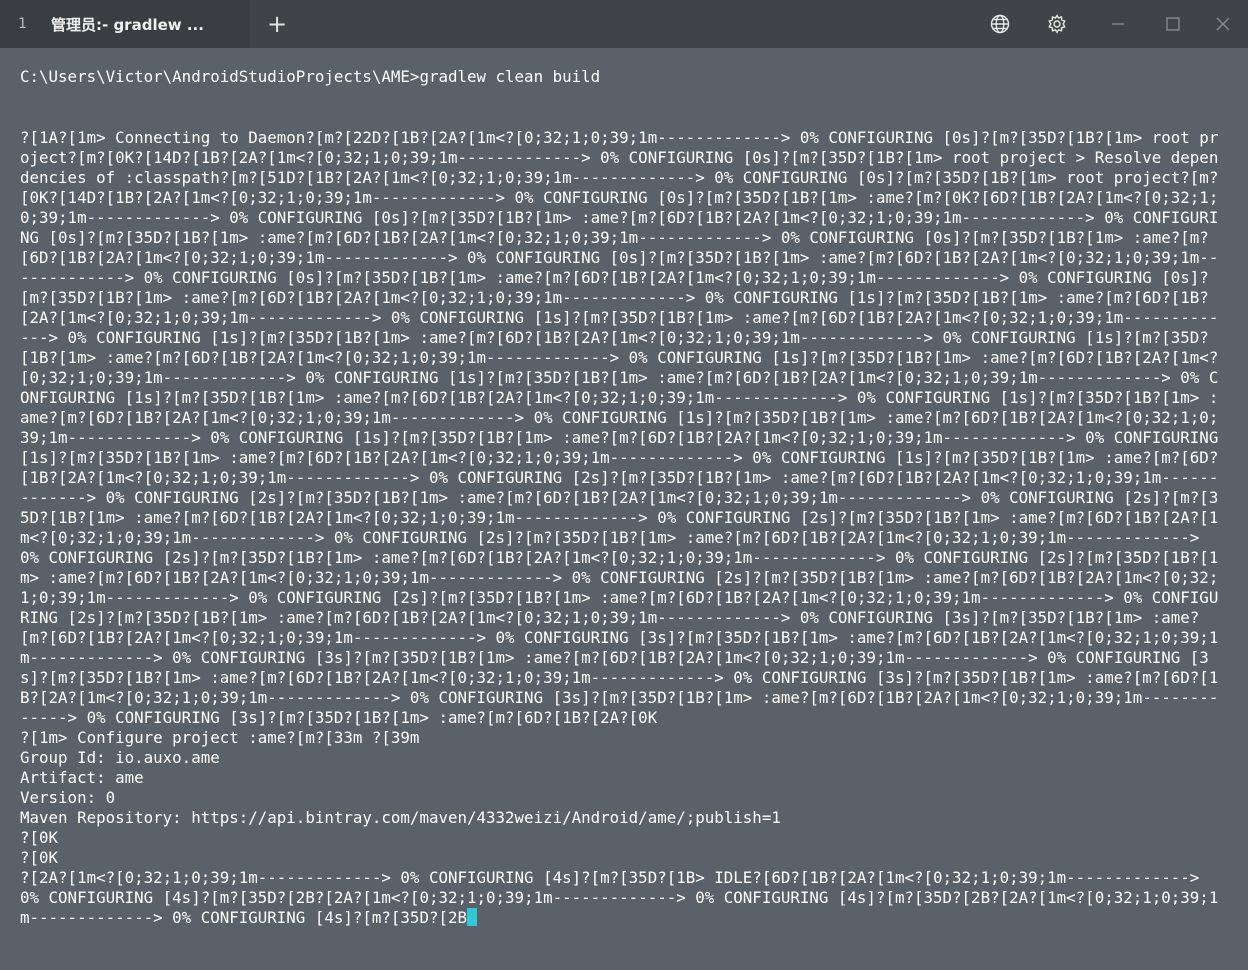 The width and height of the screenshot is (1248, 970). What do you see at coordinates (1223, 24) in the screenshot?
I see `close-icon` at bounding box center [1223, 24].